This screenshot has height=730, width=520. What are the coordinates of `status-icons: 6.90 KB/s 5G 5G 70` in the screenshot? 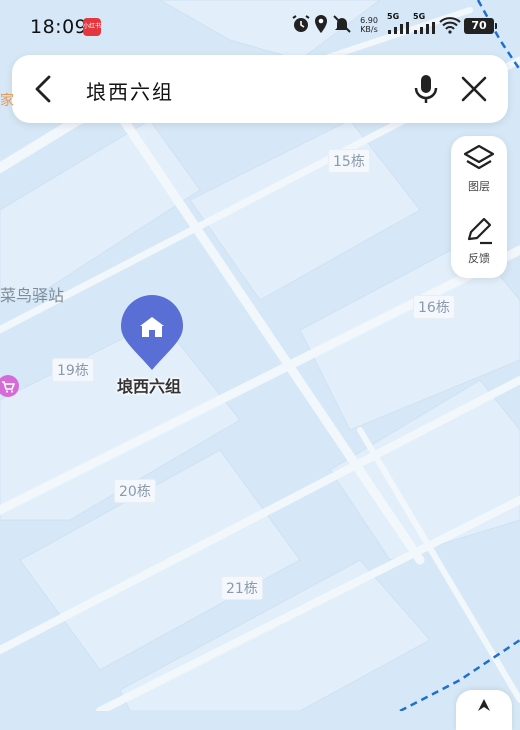 It's located at (394, 26).